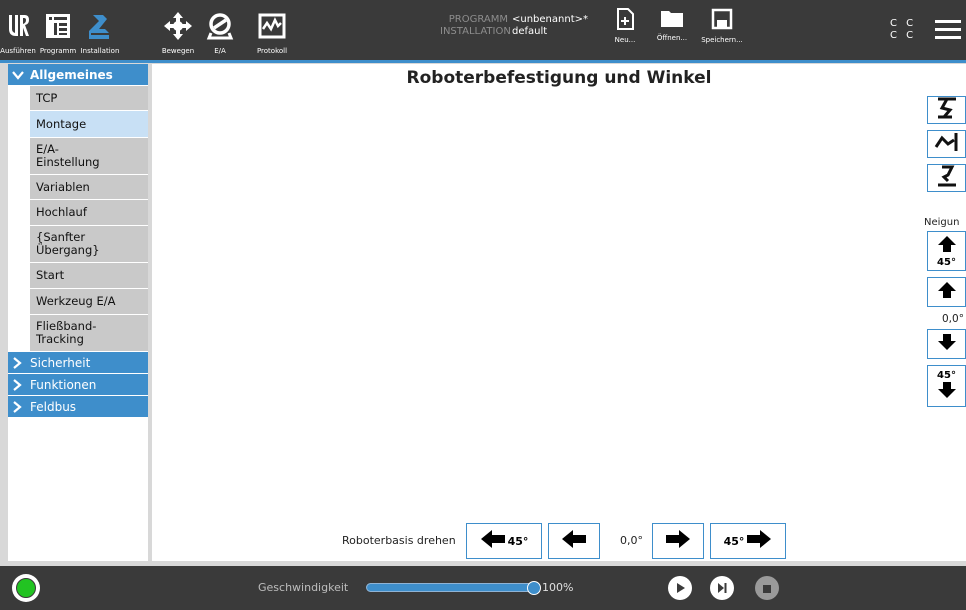  Describe the element at coordinates (178, 26) in the screenshot. I see `move-icon` at that location.